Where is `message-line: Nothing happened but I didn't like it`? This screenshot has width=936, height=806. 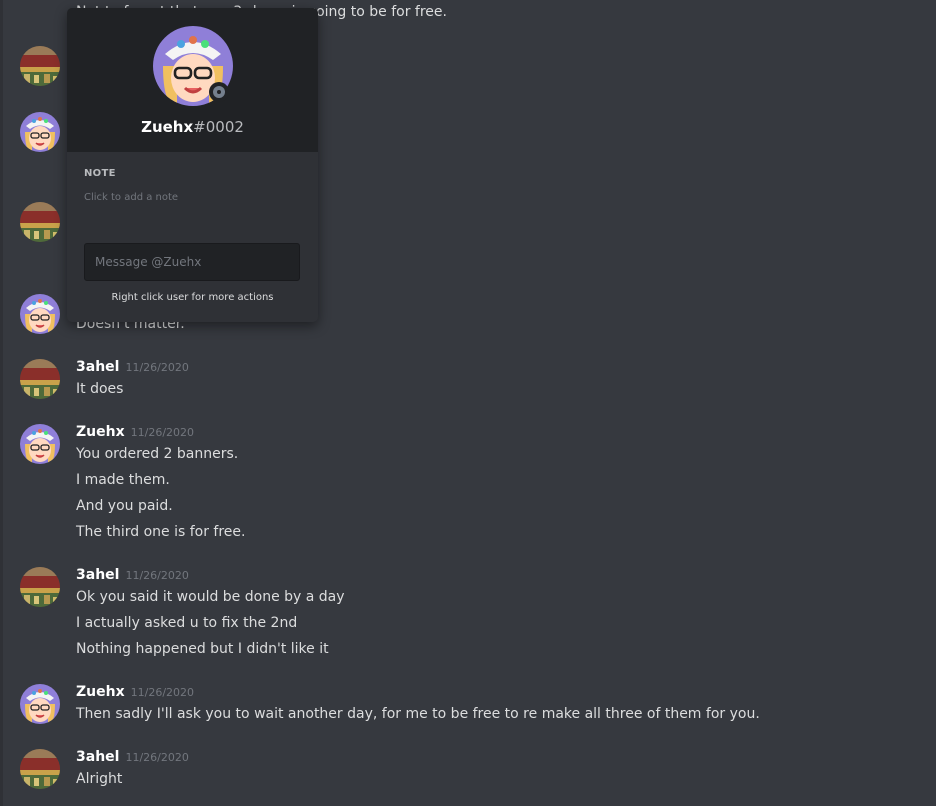
message-line: Nothing happened but I didn't like it is located at coordinates (202, 649).